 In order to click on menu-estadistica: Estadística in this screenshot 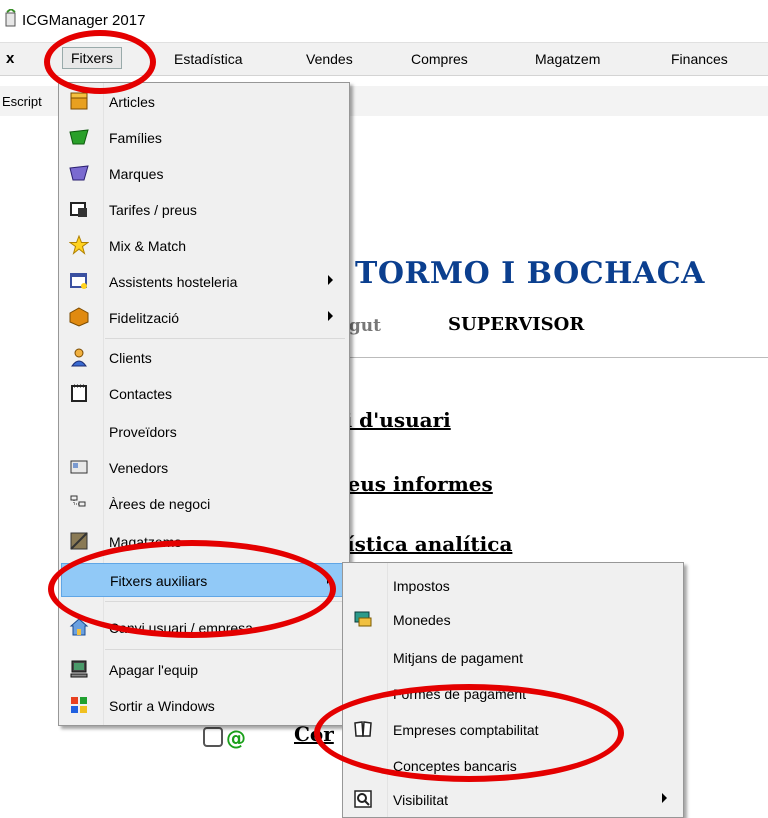, I will do `click(208, 59)`.